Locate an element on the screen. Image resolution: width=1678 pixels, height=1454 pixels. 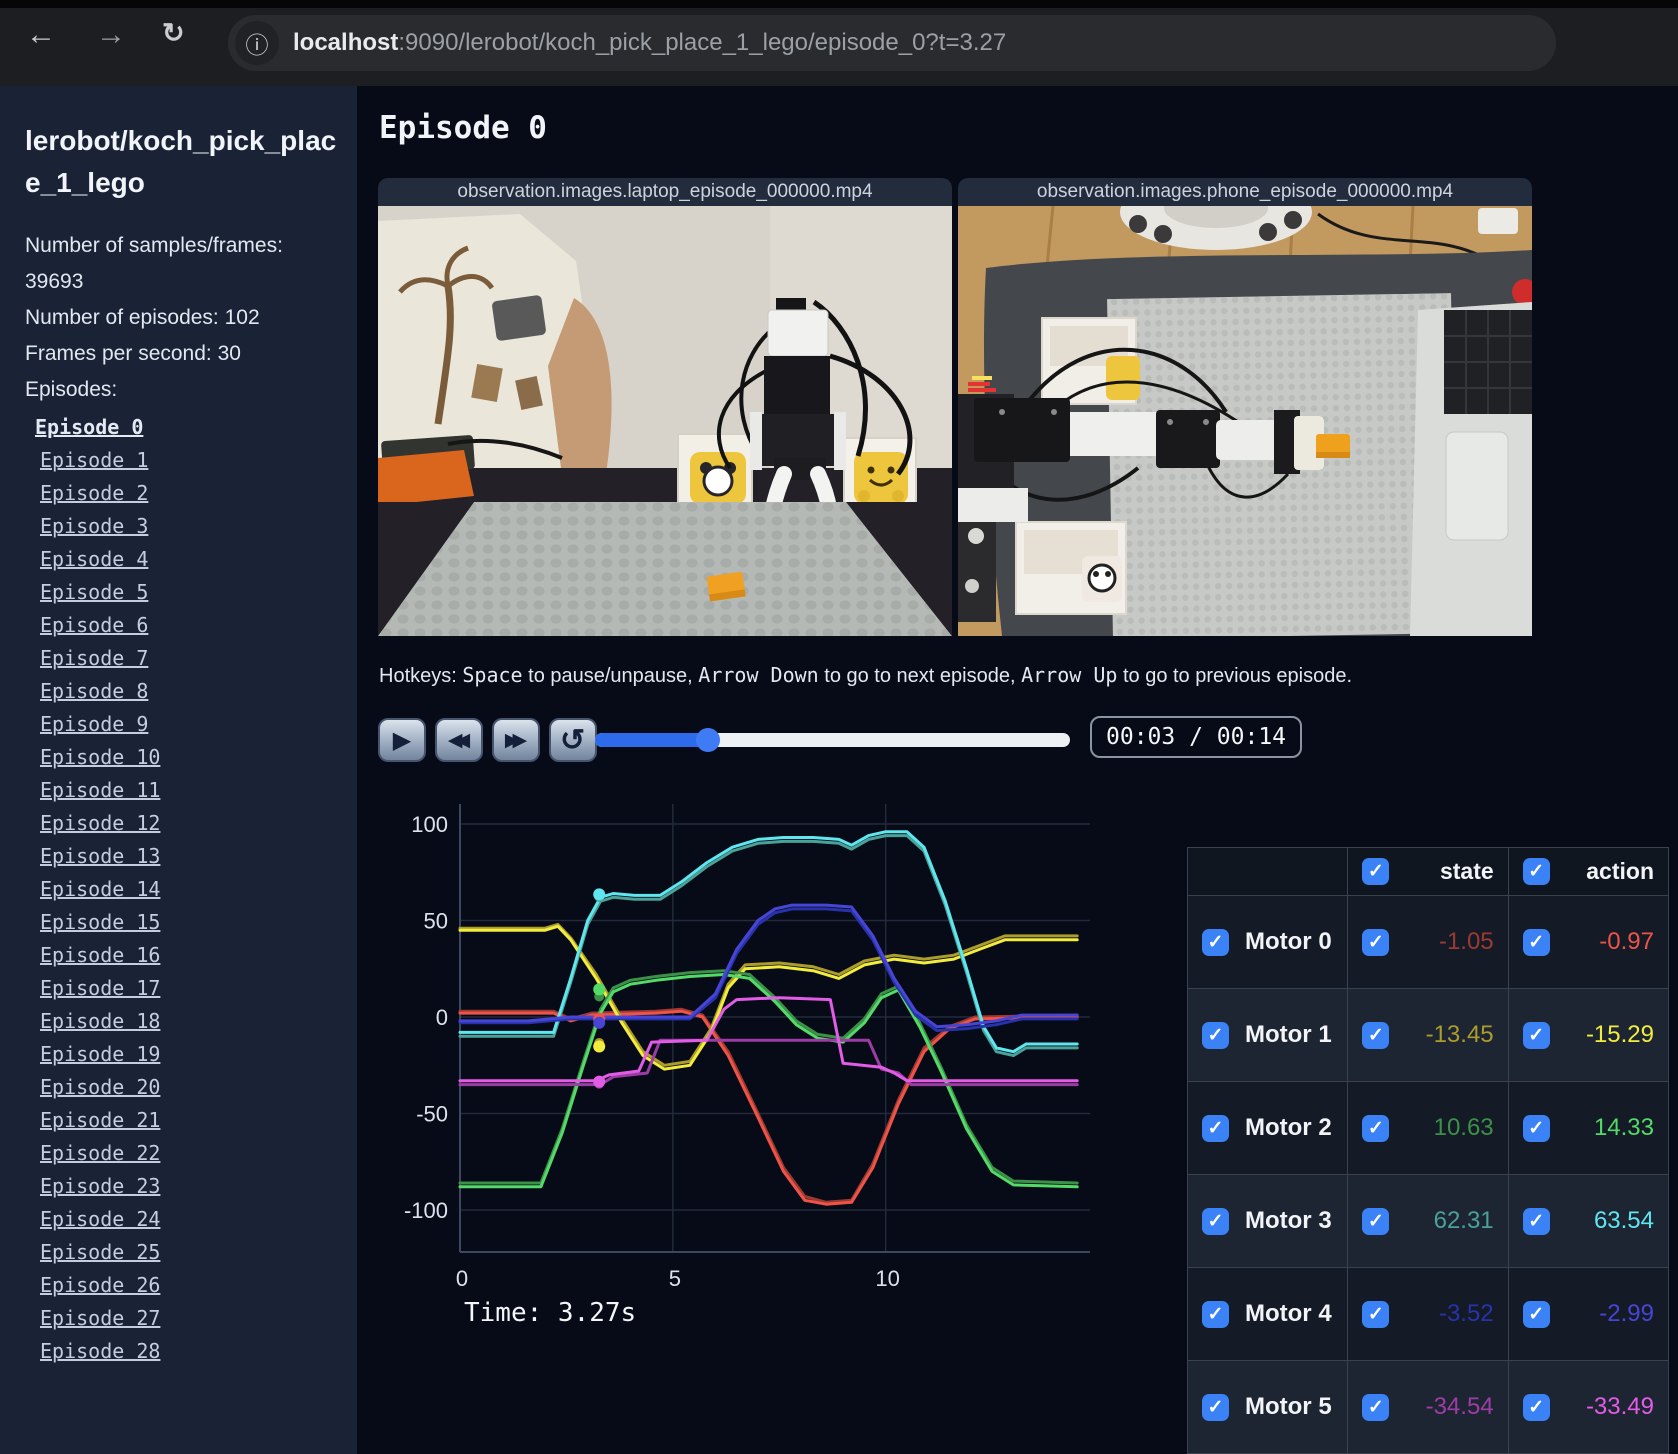
episode-link: Episode 8 is located at coordinates (188, 691).